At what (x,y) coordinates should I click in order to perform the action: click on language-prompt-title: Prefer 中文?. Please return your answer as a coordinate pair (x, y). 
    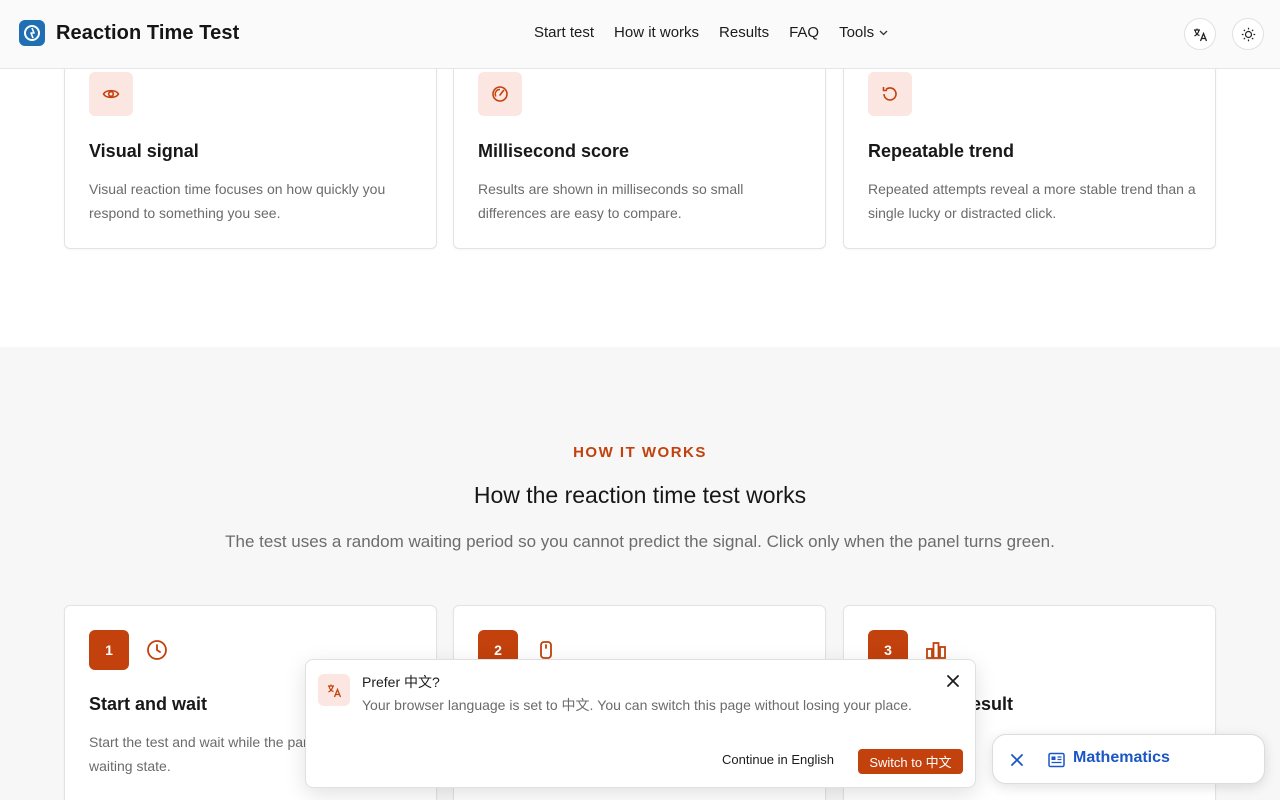
    Looking at the image, I should click on (401, 682).